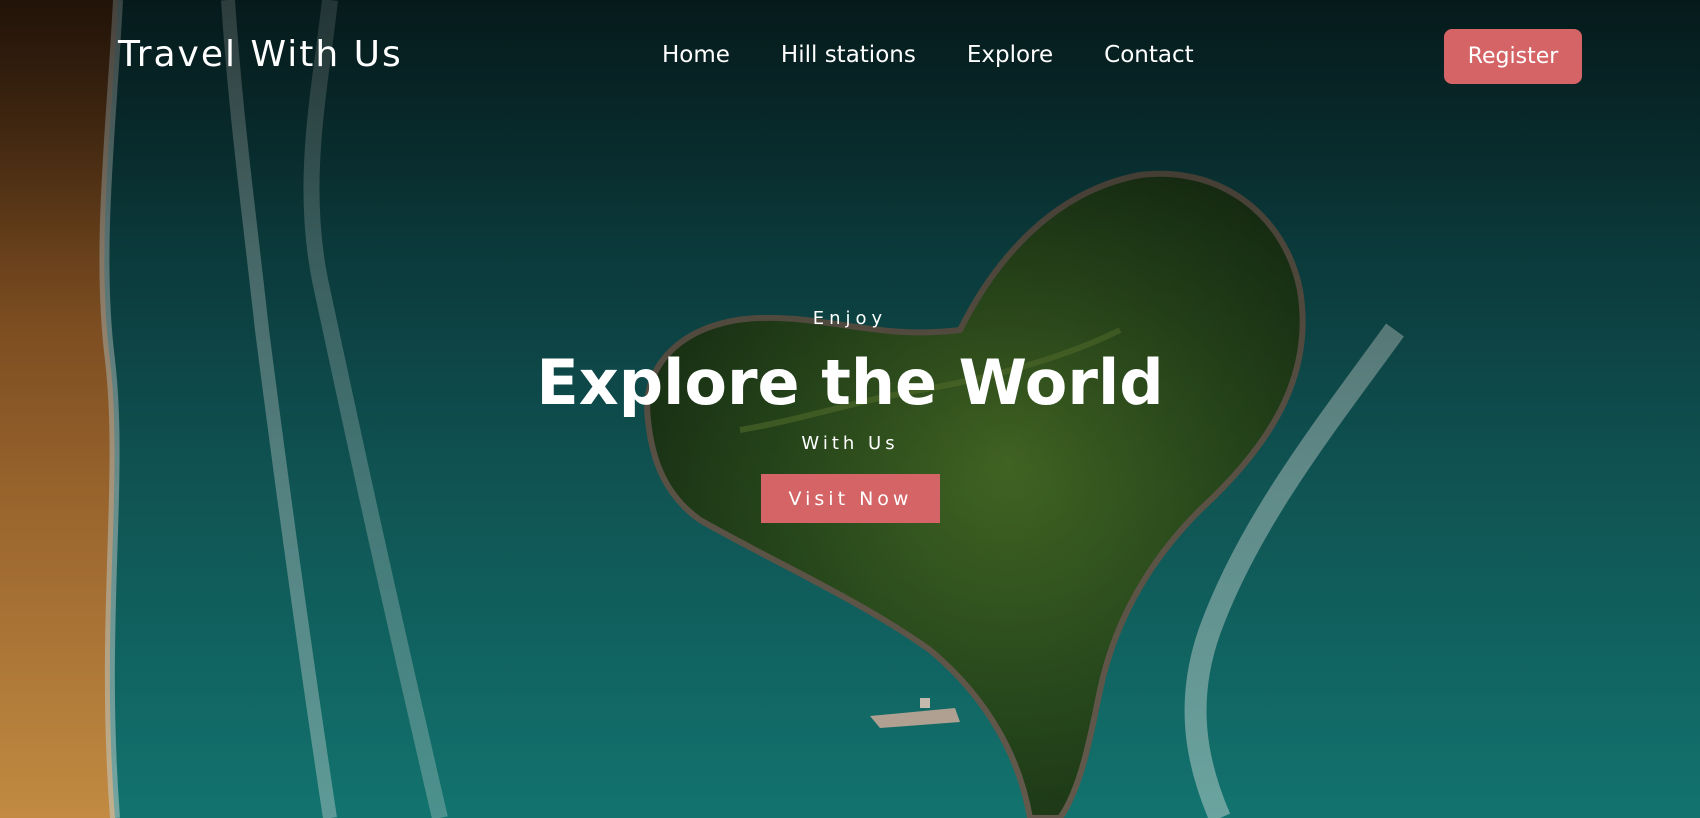  What do you see at coordinates (850, 498) in the screenshot?
I see `visit-now-button: Visit Now` at bounding box center [850, 498].